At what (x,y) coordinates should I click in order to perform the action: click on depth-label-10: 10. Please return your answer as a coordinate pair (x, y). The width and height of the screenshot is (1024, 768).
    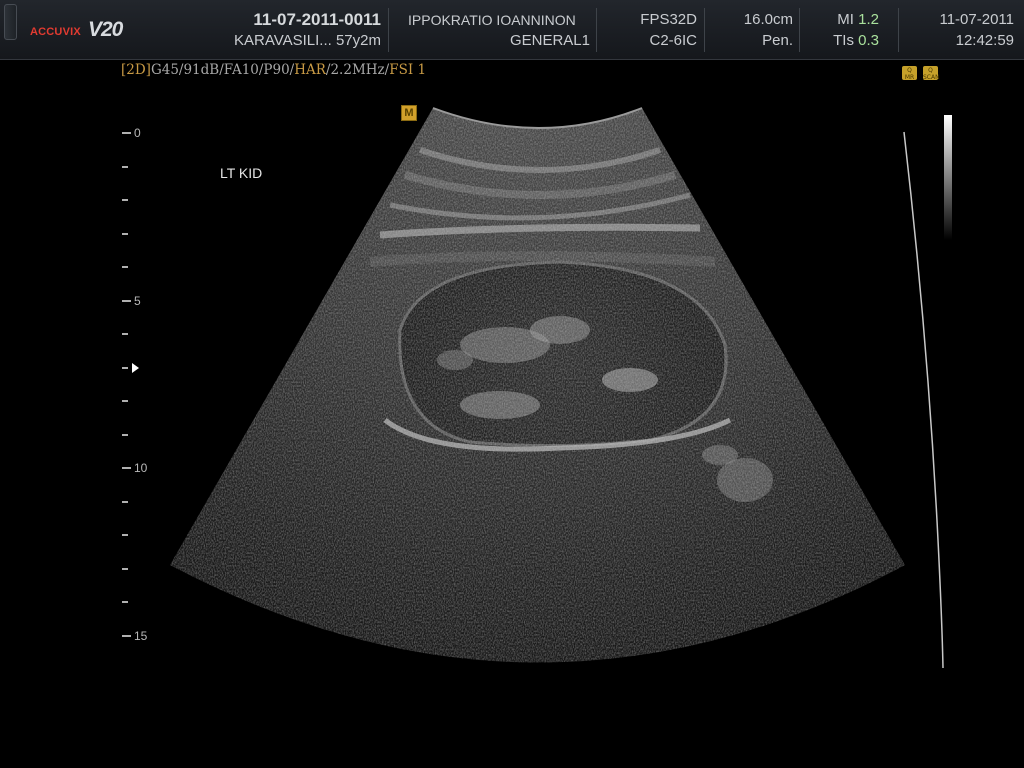
    Looking at the image, I should click on (141, 468).